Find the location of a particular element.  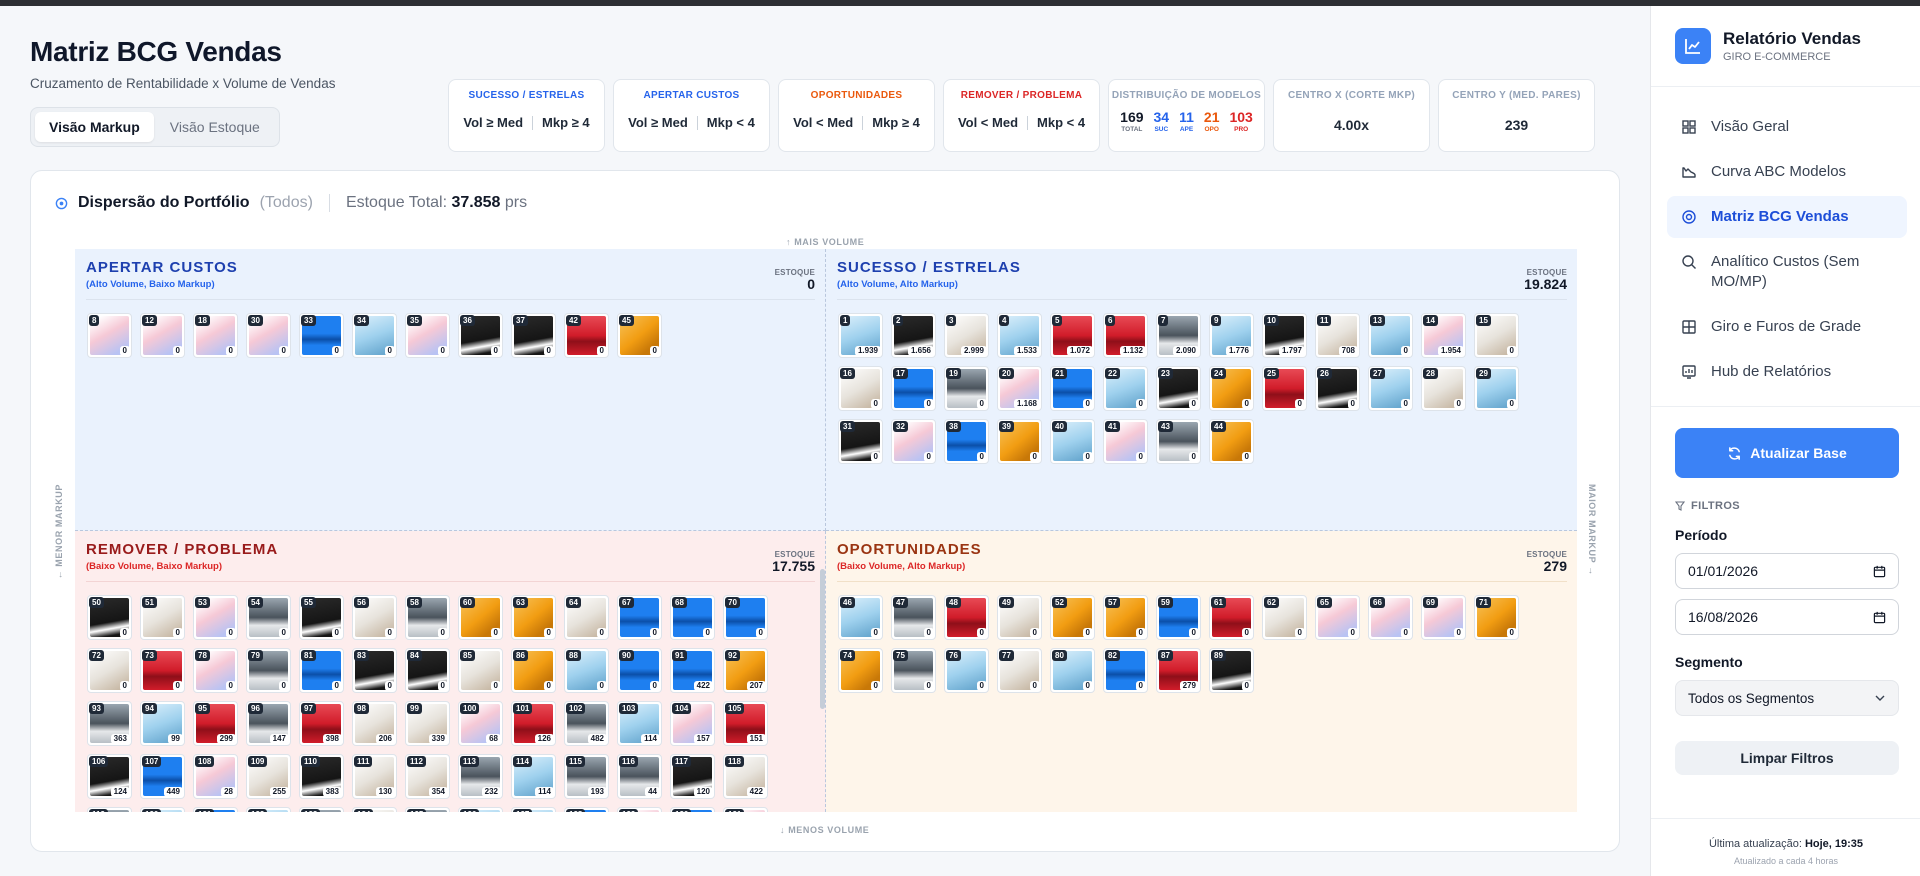

product-tile: 69 0 is located at coordinates (1443, 617).